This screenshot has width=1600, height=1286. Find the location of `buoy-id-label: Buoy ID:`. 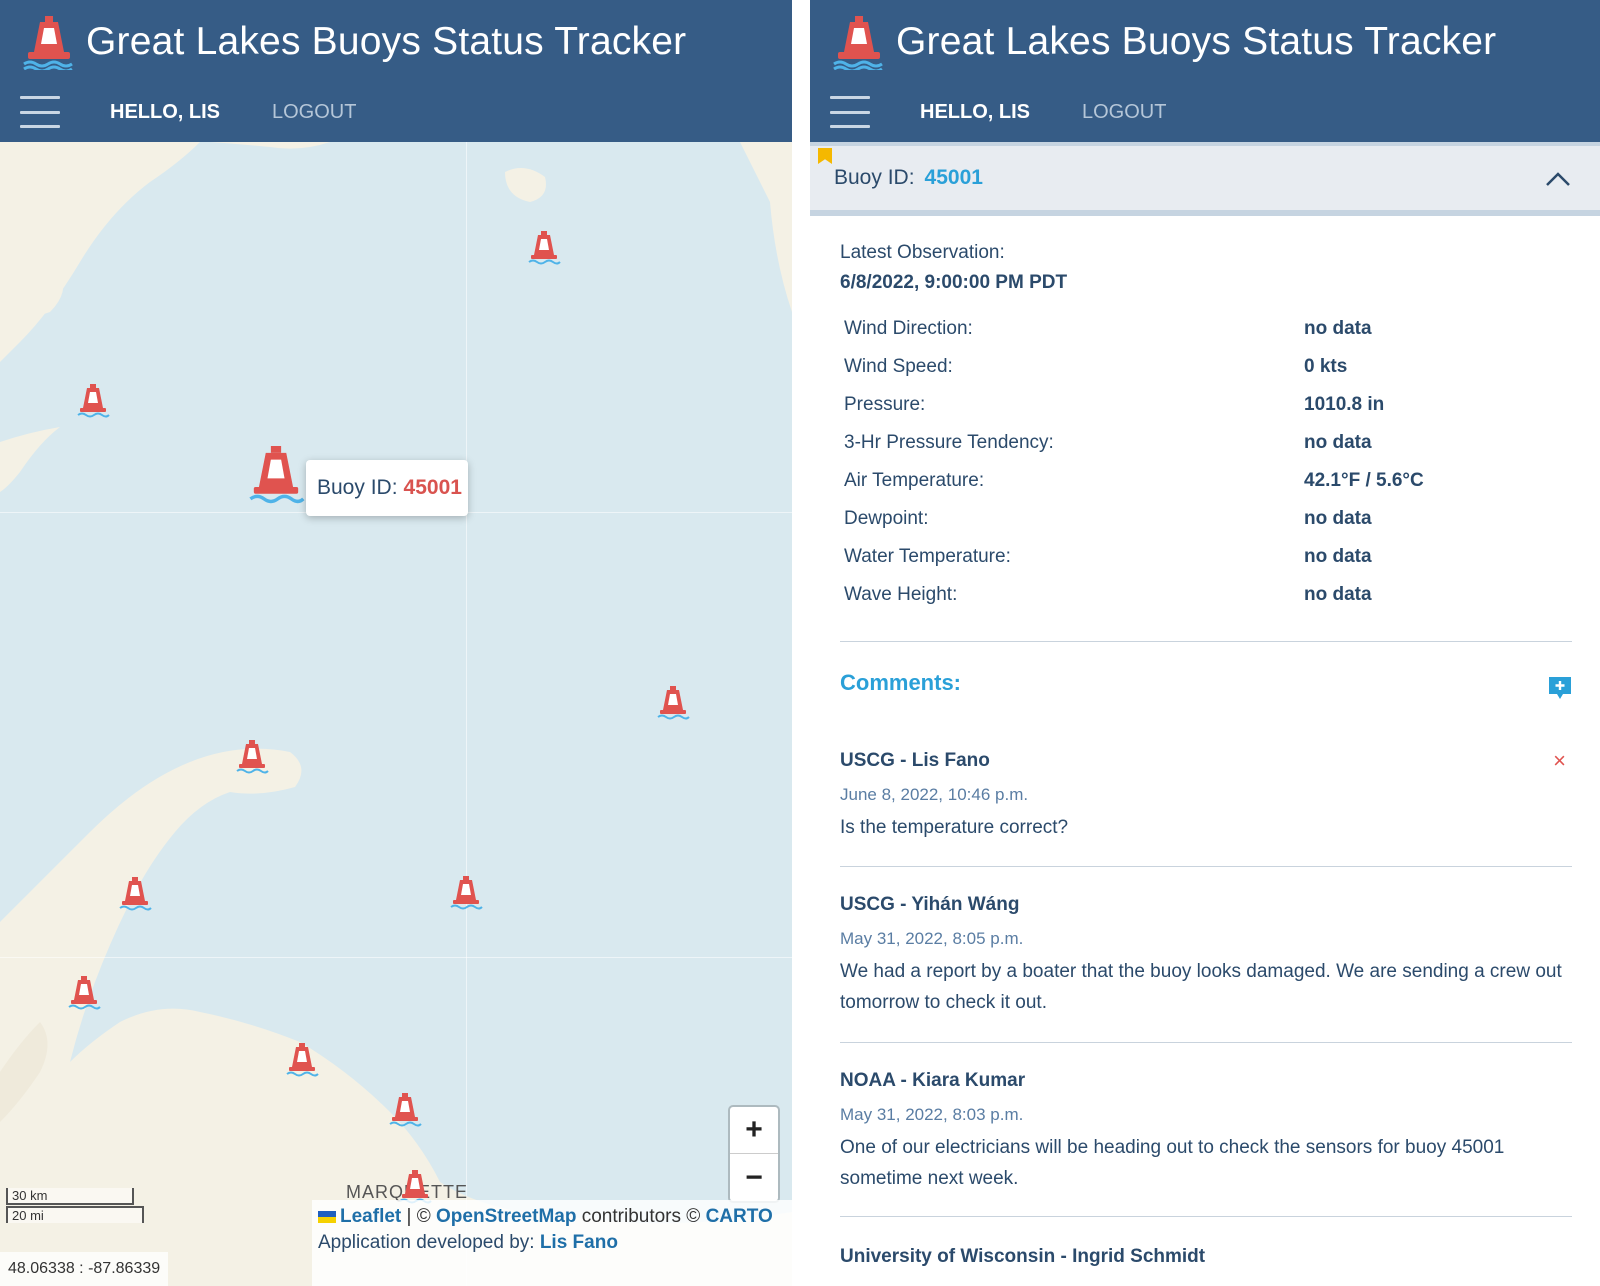

buoy-id-label: Buoy ID: is located at coordinates (874, 177).